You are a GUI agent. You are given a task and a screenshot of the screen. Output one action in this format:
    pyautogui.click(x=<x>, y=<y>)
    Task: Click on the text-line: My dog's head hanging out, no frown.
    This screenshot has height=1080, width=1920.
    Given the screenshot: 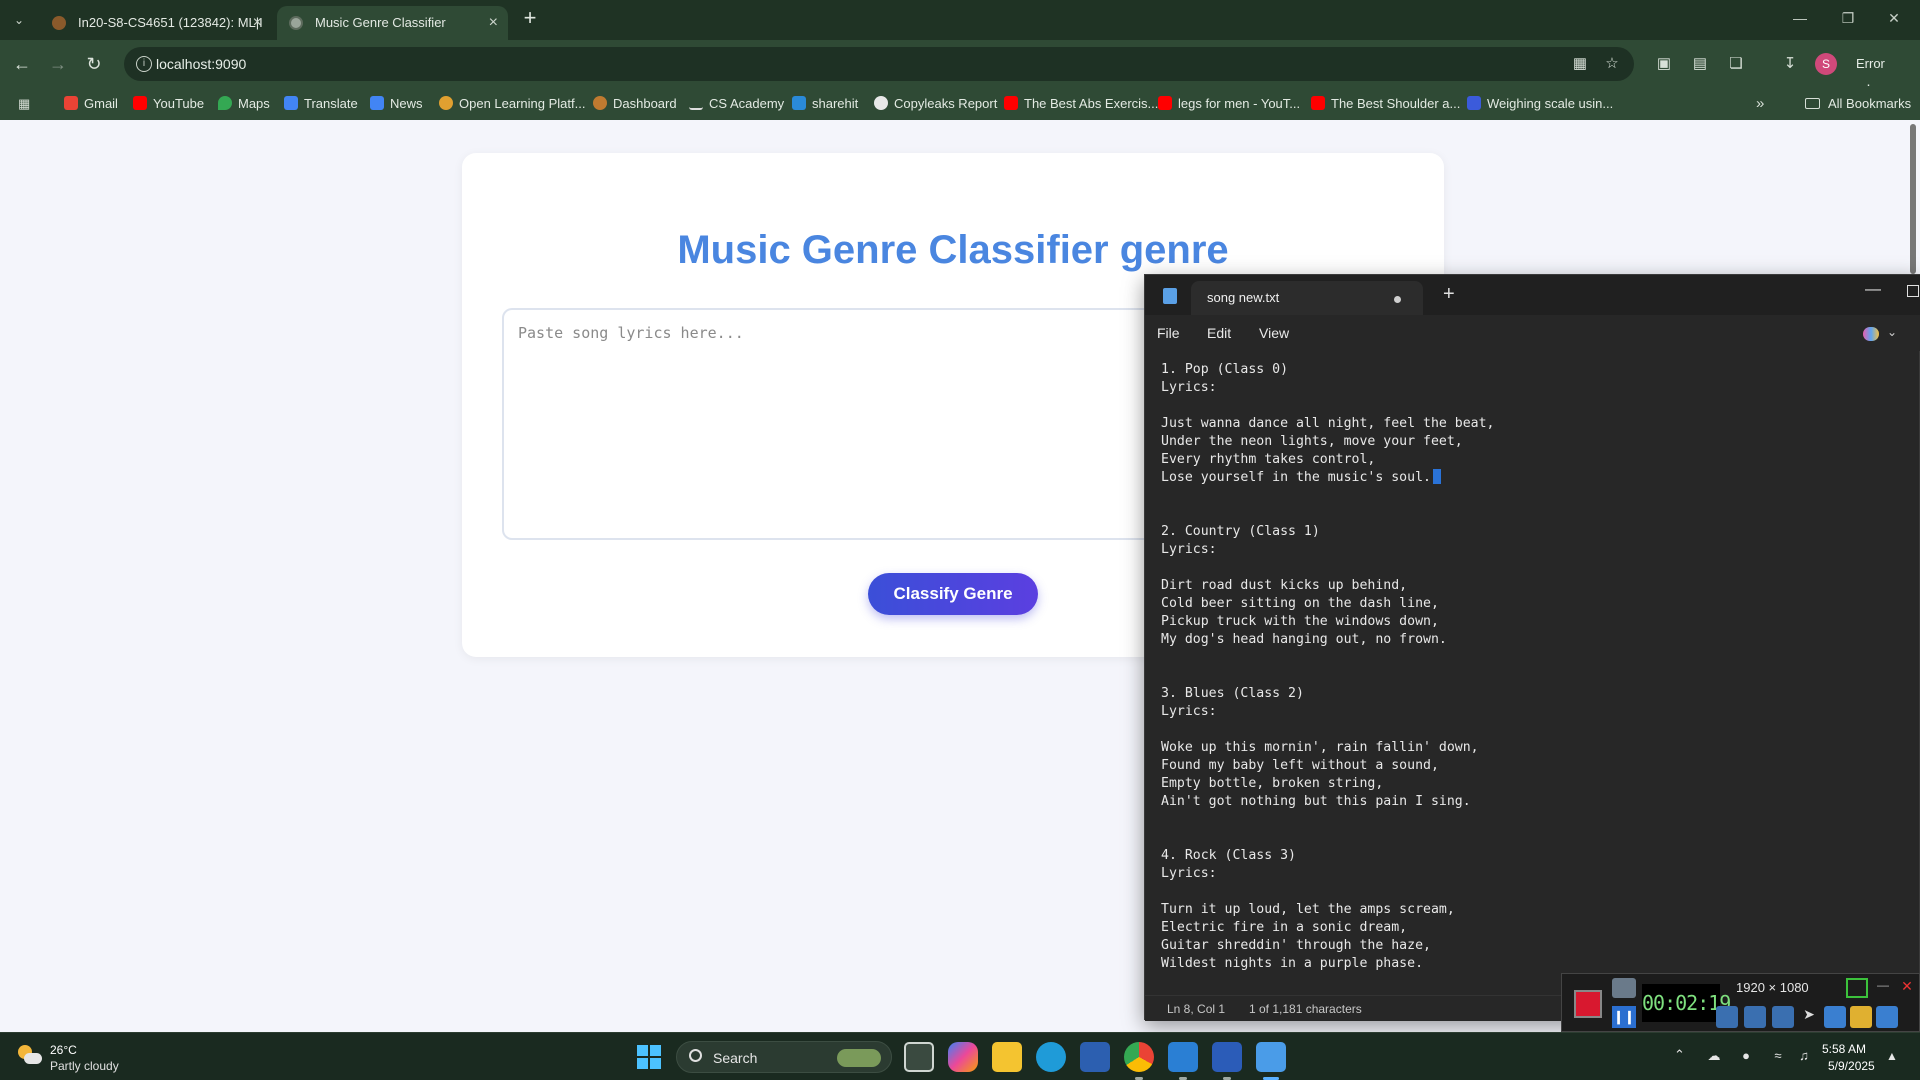 What is the action you would take?
    pyautogui.click(x=1304, y=639)
    